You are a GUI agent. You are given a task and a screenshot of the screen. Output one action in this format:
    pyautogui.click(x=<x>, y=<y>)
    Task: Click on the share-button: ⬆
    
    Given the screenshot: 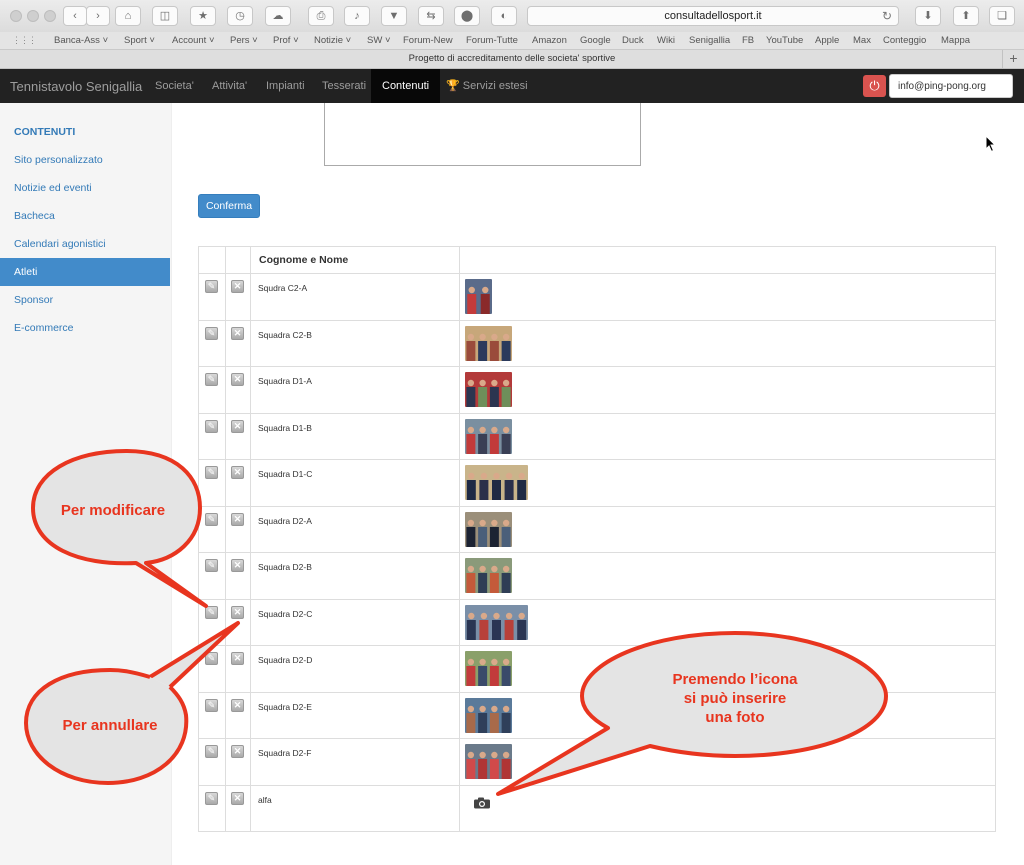 What is the action you would take?
    pyautogui.click(x=966, y=16)
    